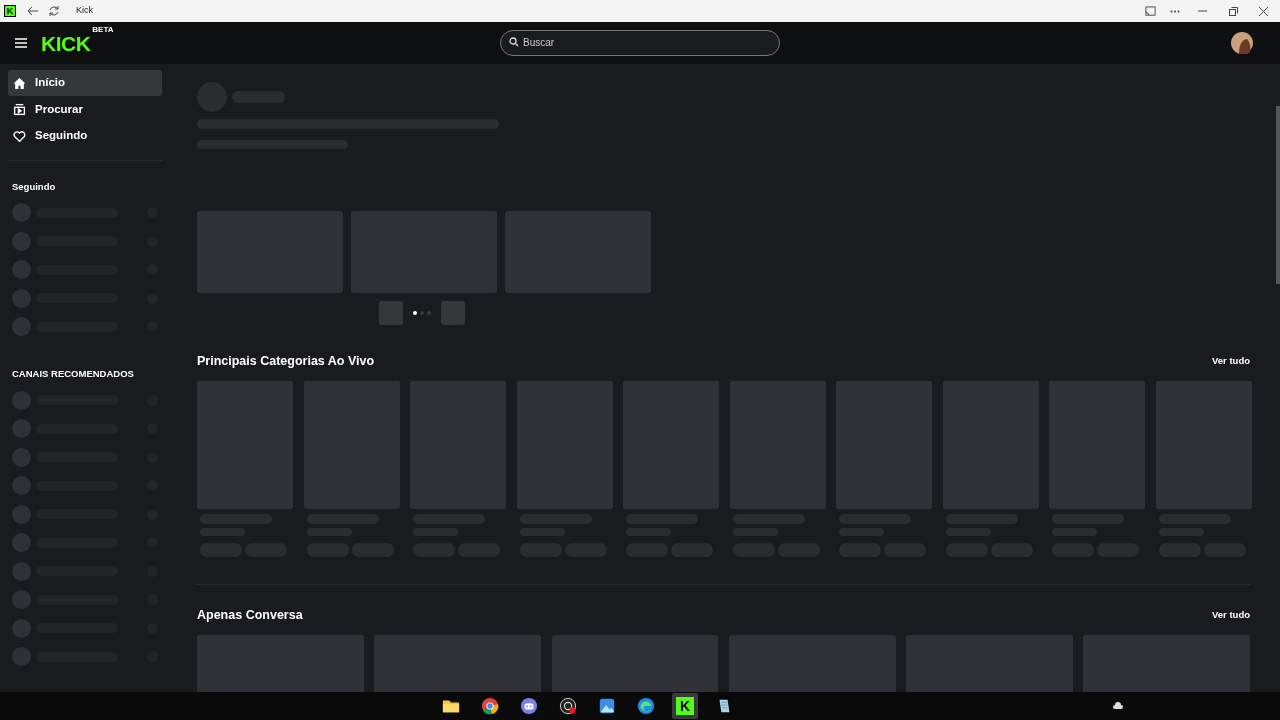  Describe the element at coordinates (1118, 705) in the screenshot. I see `cloud-icon` at that location.